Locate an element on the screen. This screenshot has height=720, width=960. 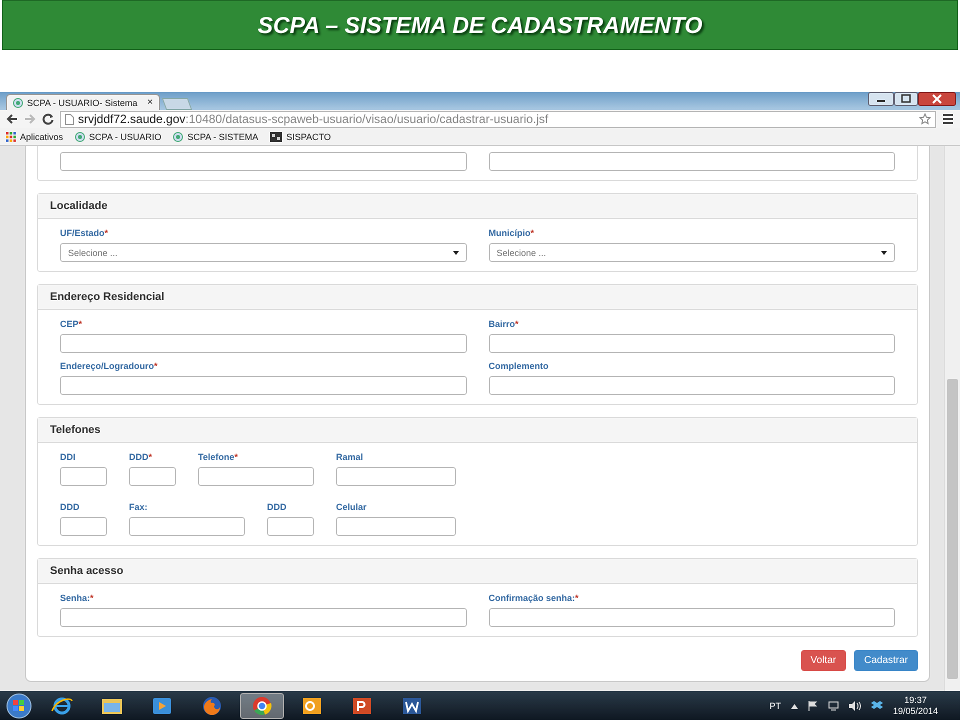
browser-e-icon is located at coordinates (62, 706).